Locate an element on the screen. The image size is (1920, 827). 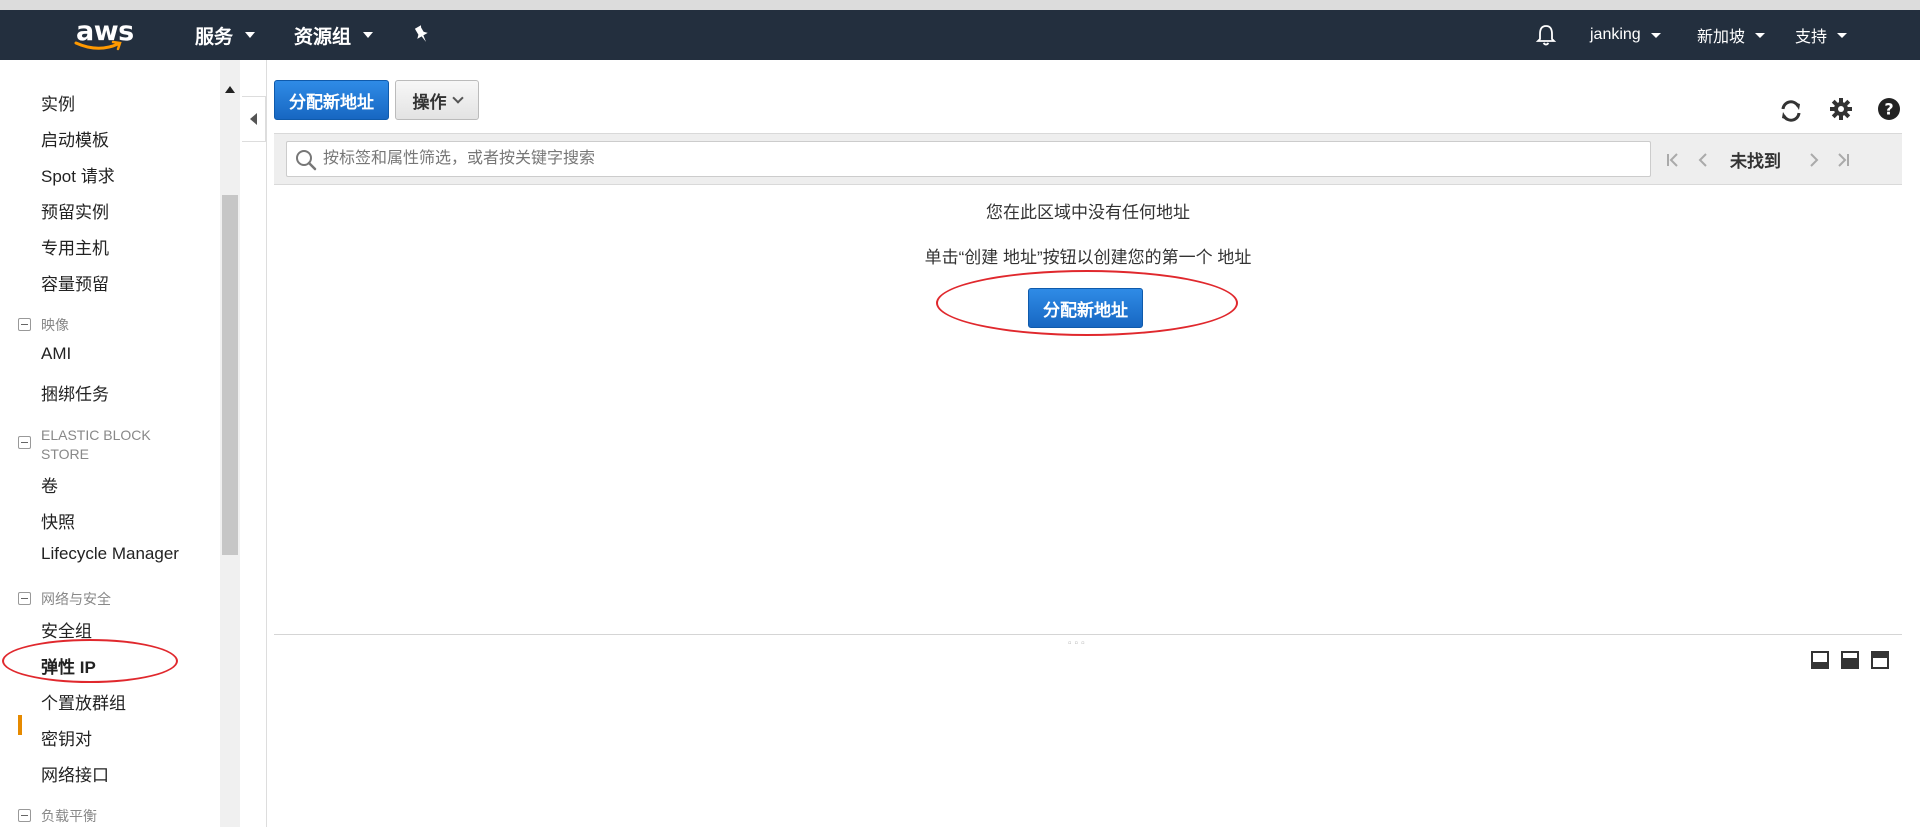
panel-top-icon is located at coordinates (1880, 660).